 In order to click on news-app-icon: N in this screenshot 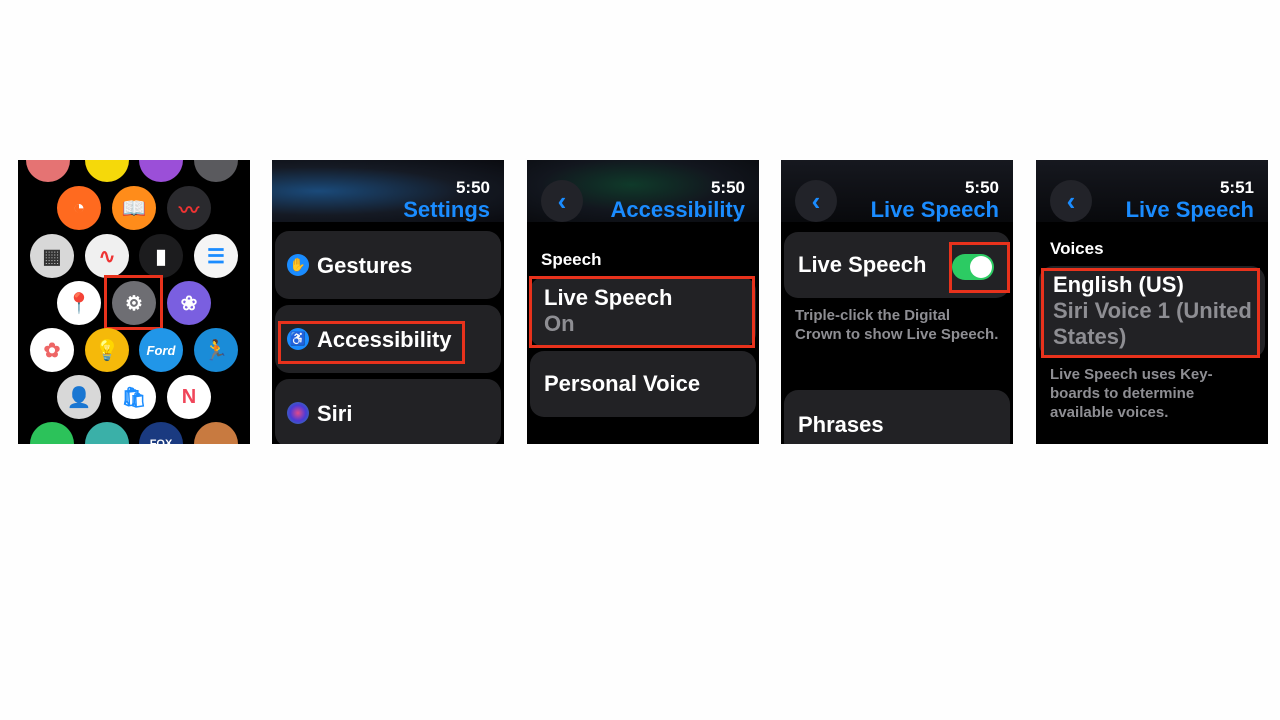, I will do `click(189, 397)`.